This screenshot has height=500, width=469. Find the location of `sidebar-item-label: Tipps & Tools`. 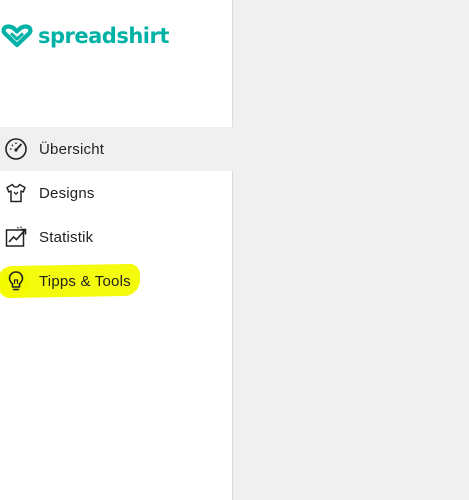

sidebar-item-label: Tipps & Tools is located at coordinates (85, 281).